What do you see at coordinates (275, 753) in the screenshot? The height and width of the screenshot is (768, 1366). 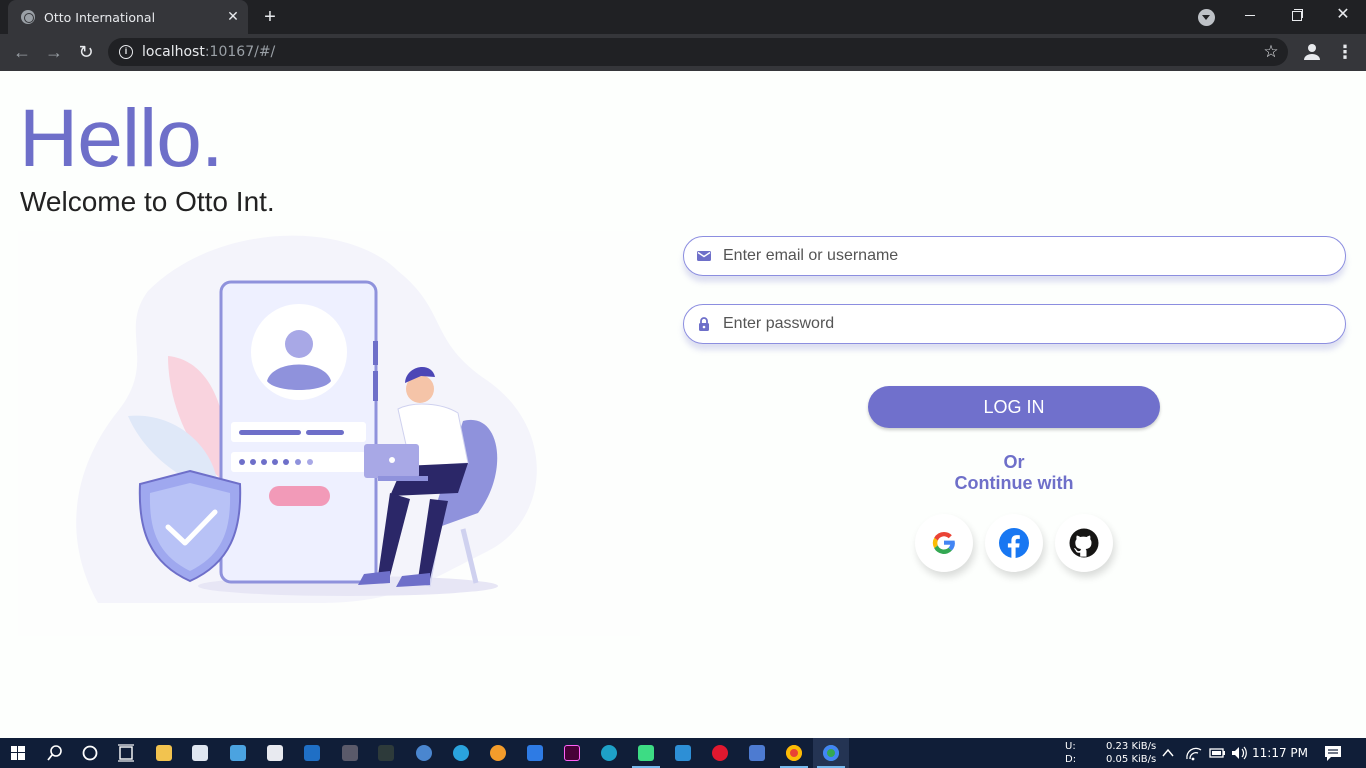 I see `store-icon` at bounding box center [275, 753].